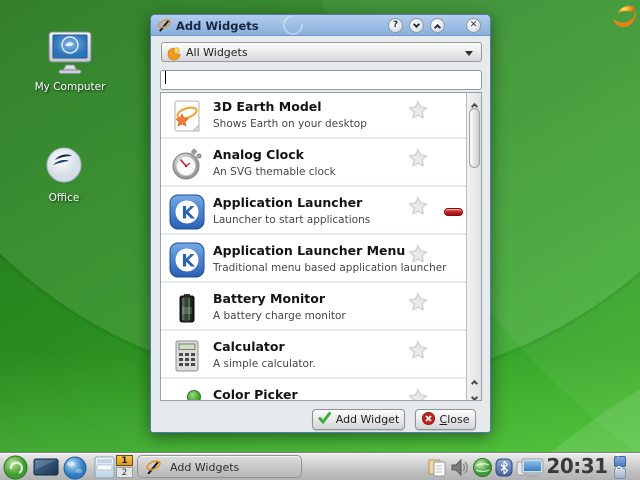 The image size is (640, 480). Describe the element at coordinates (165, 77) in the screenshot. I see `text-cursor` at that location.